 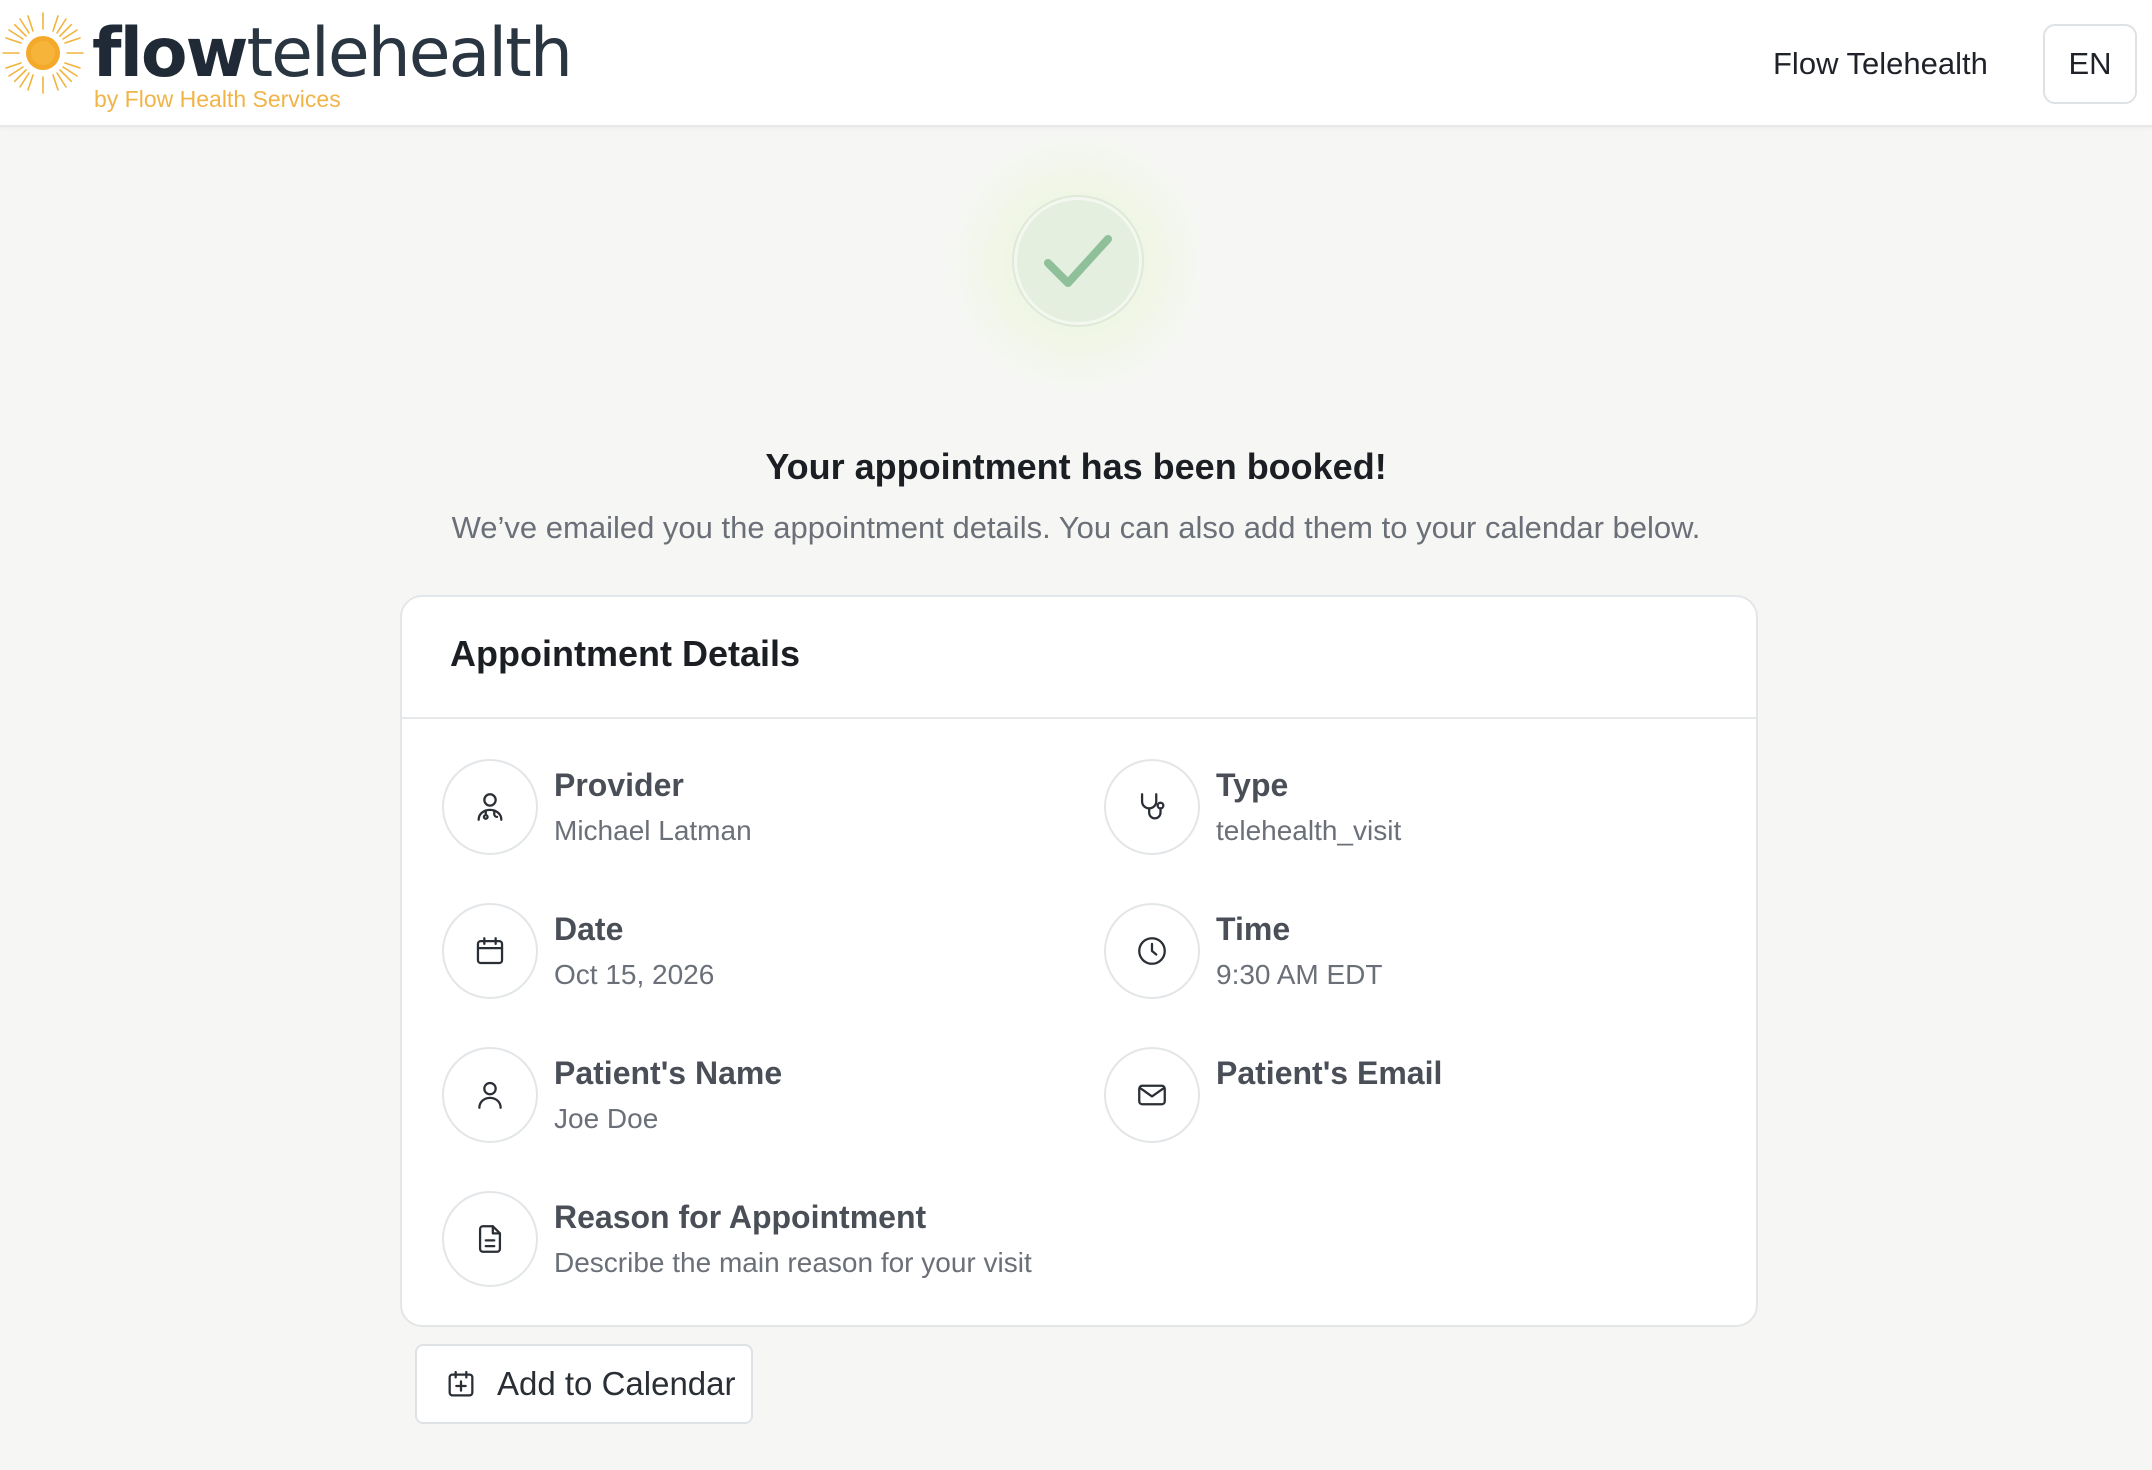 I want to click on detail-time: Time 9:30 AM EDT, so click(x=1424, y=953).